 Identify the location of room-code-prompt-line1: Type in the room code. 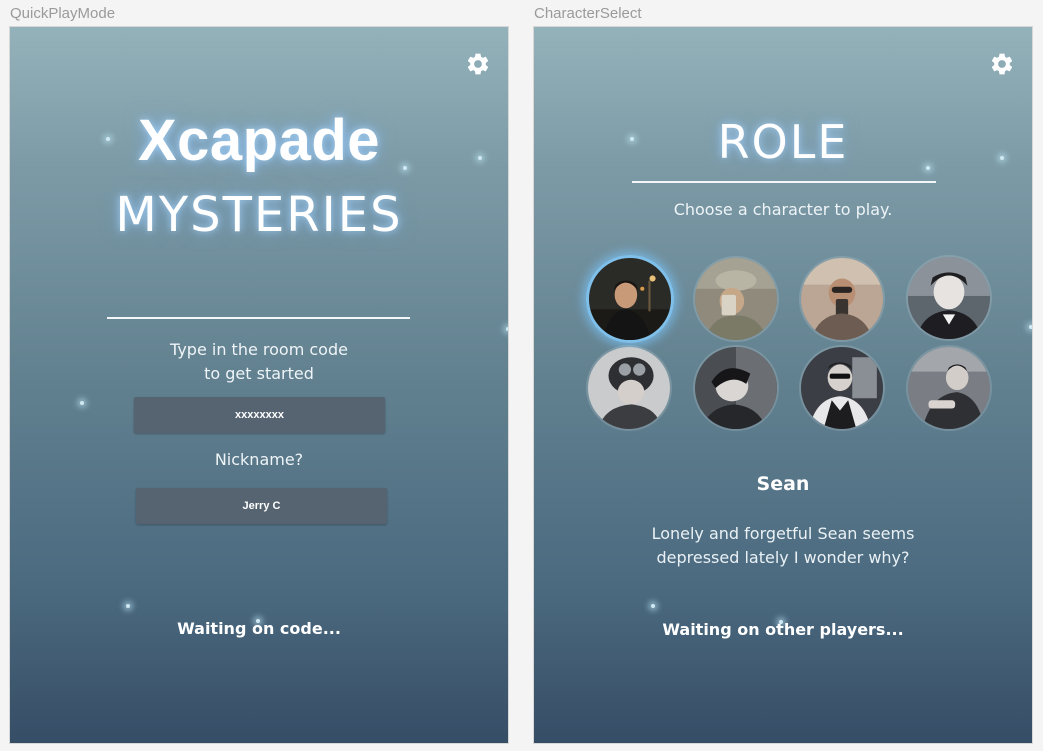
(259, 349).